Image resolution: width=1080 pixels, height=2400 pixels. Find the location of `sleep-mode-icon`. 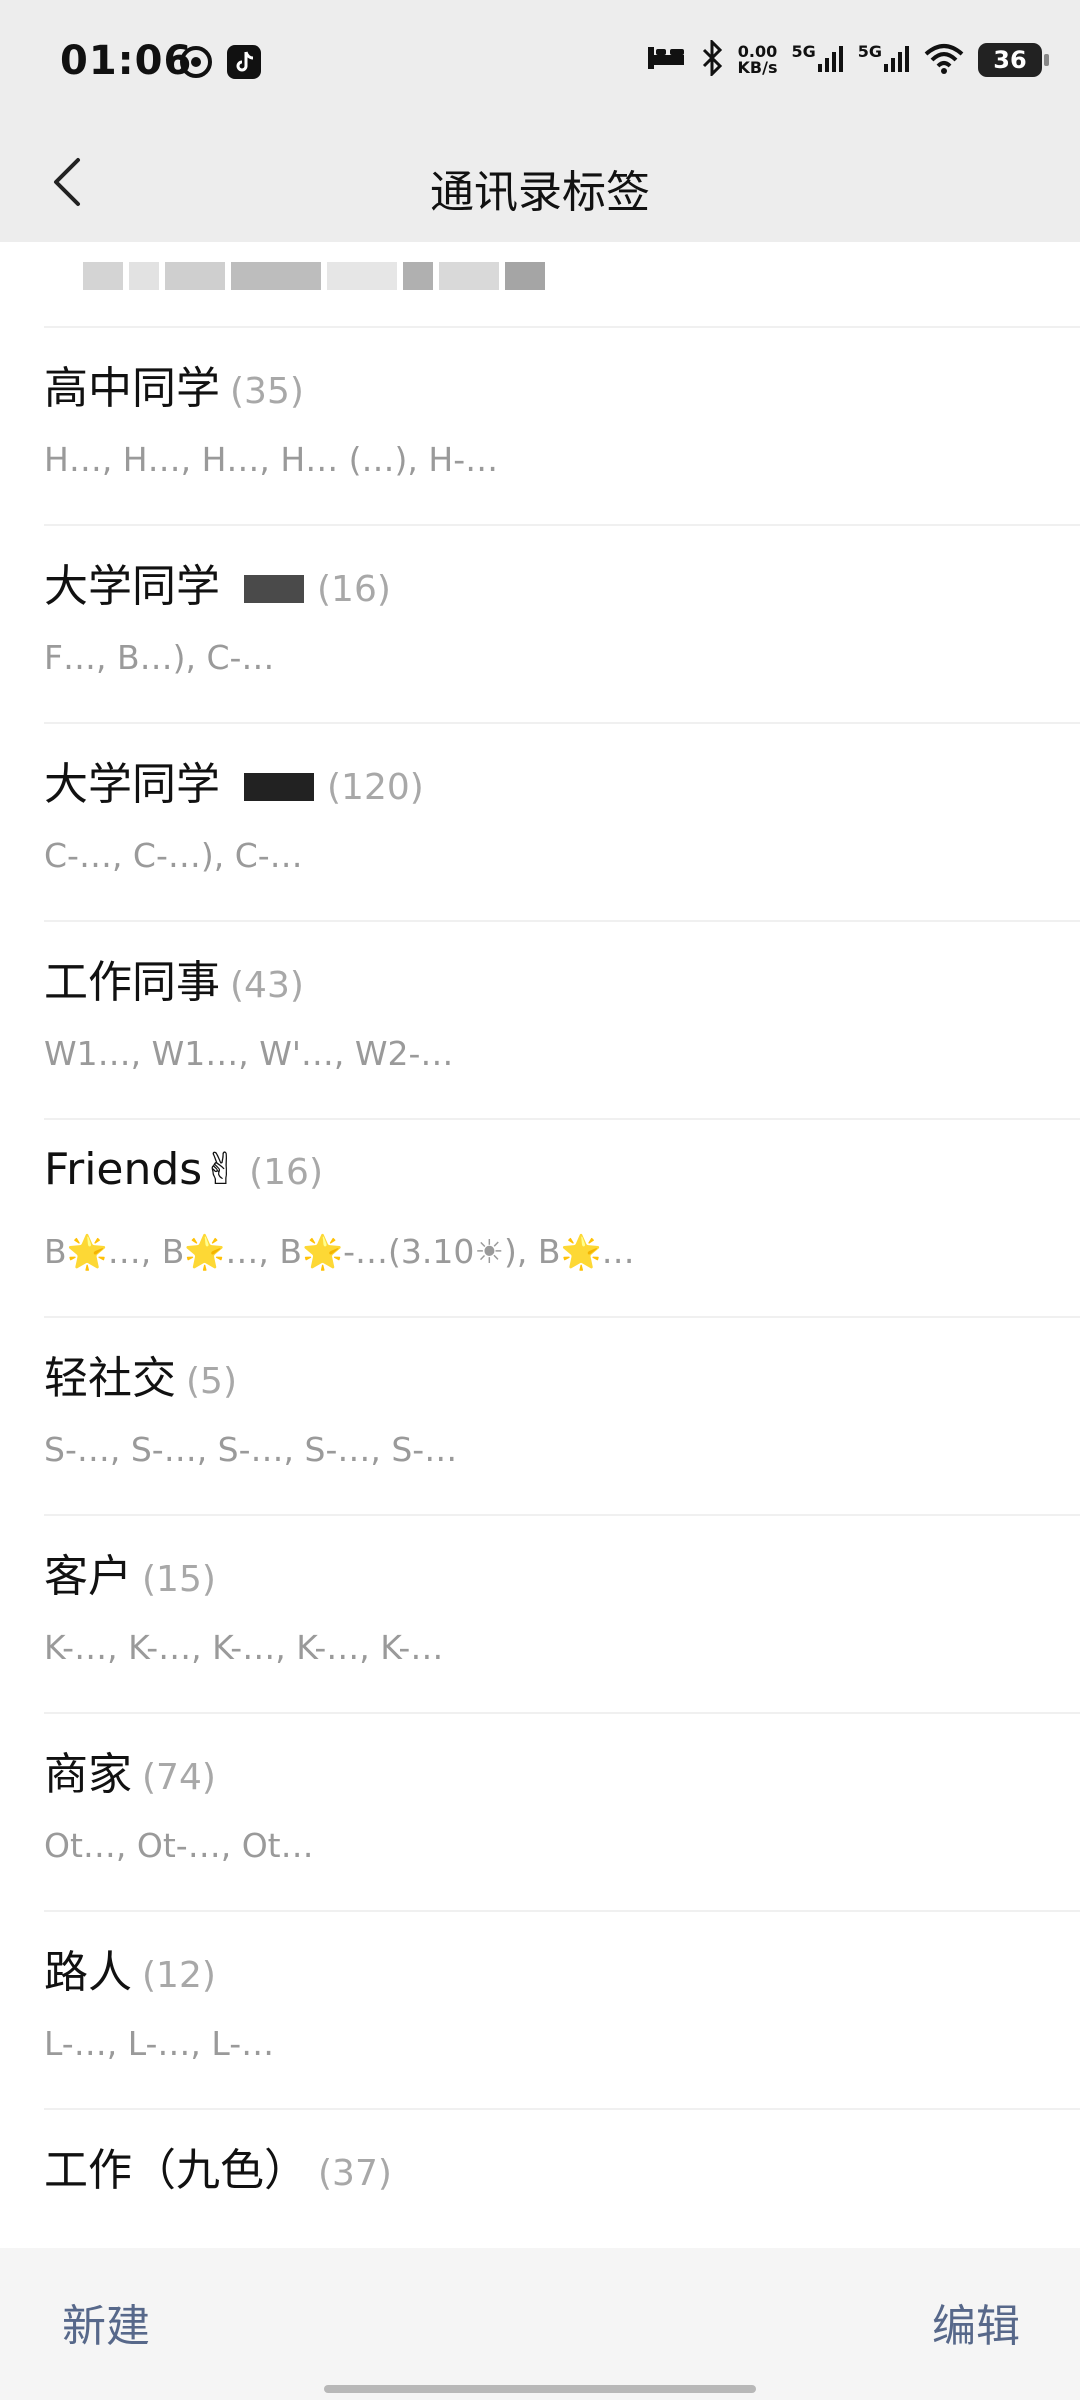

sleep-mode-icon is located at coordinates (666, 60).